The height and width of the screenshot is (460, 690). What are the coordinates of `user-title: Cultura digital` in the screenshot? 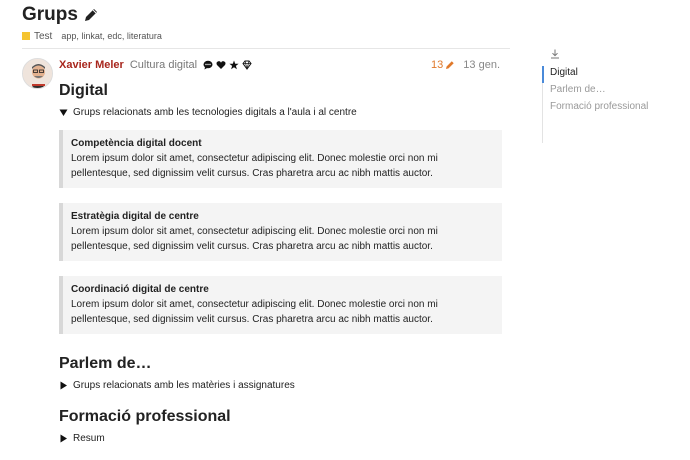 It's located at (163, 65).